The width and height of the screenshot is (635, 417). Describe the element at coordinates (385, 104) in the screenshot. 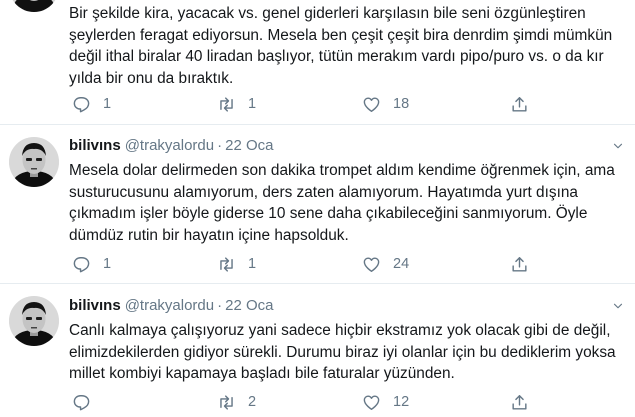

I see `like-button: 18` at that location.